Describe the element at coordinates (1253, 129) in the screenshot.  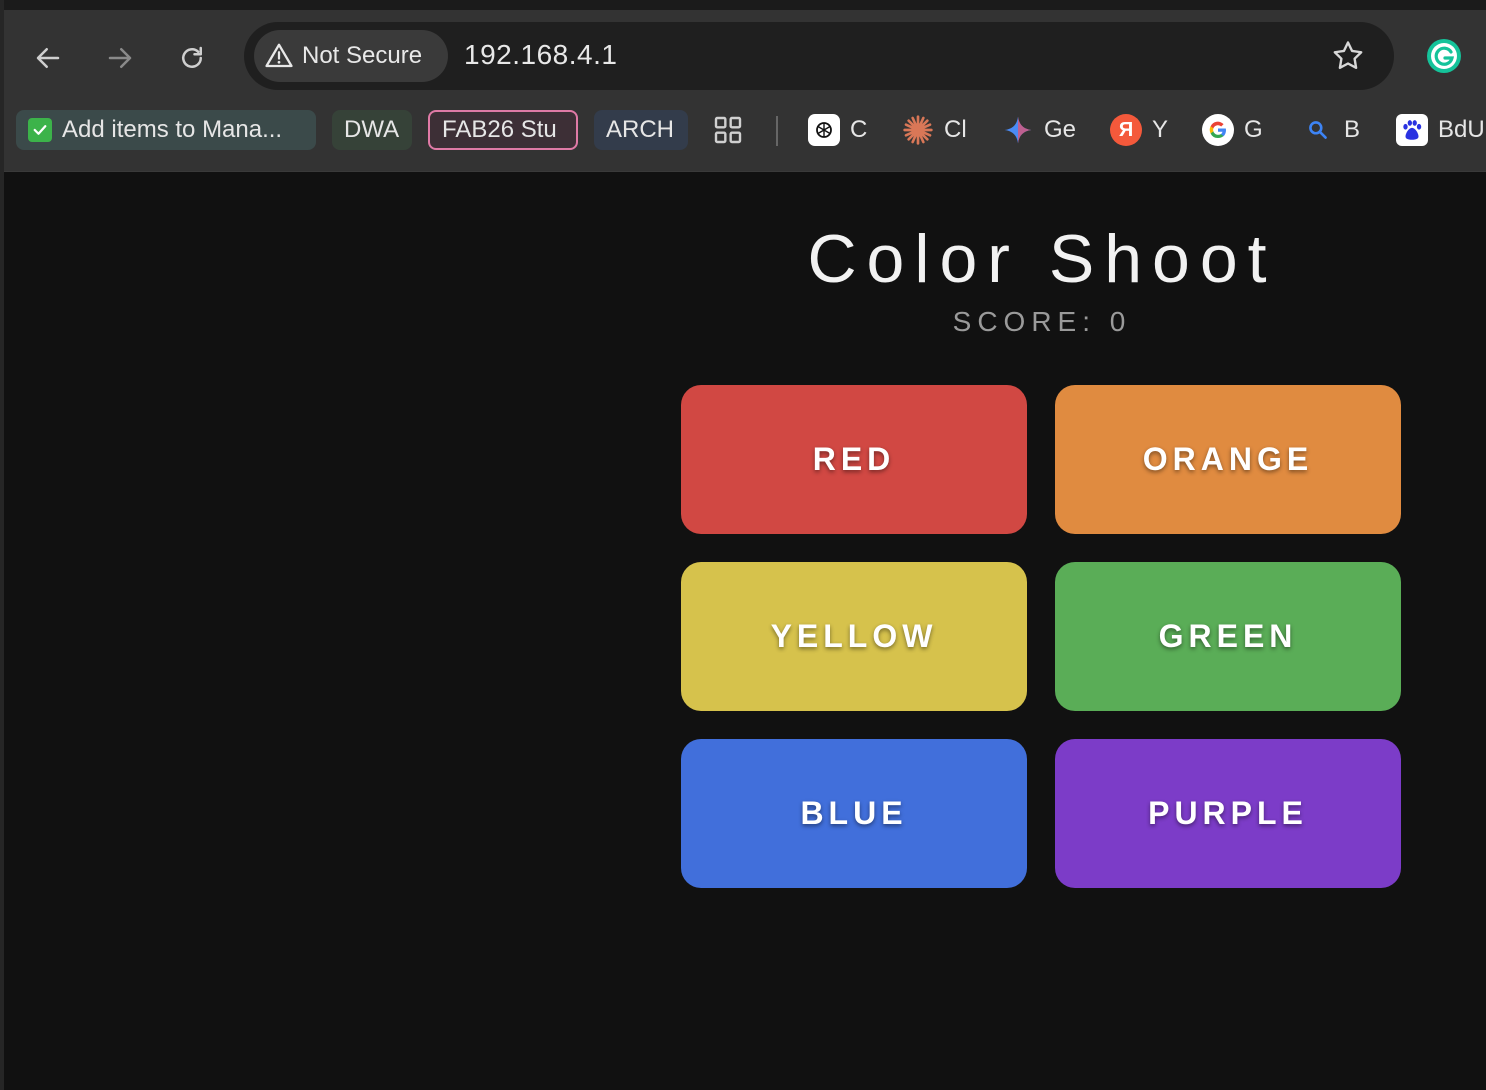
I see `bookmark-label: G` at that location.